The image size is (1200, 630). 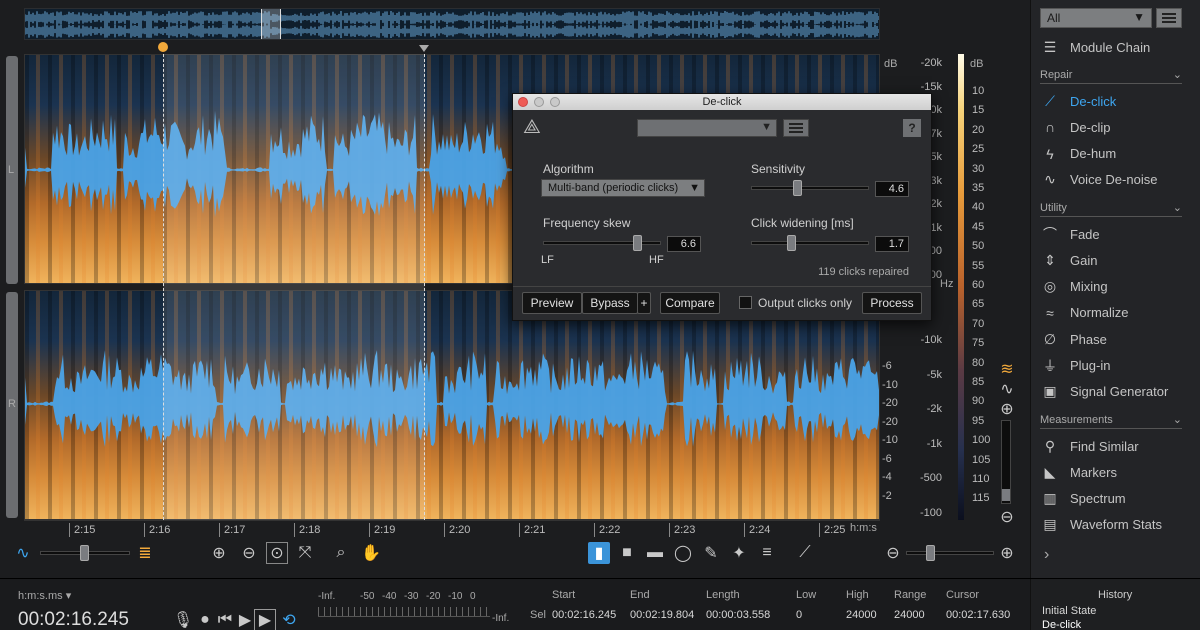 I want to click on algorithm-select: Multi-band (periodic clicks) ▼, so click(x=623, y=188).